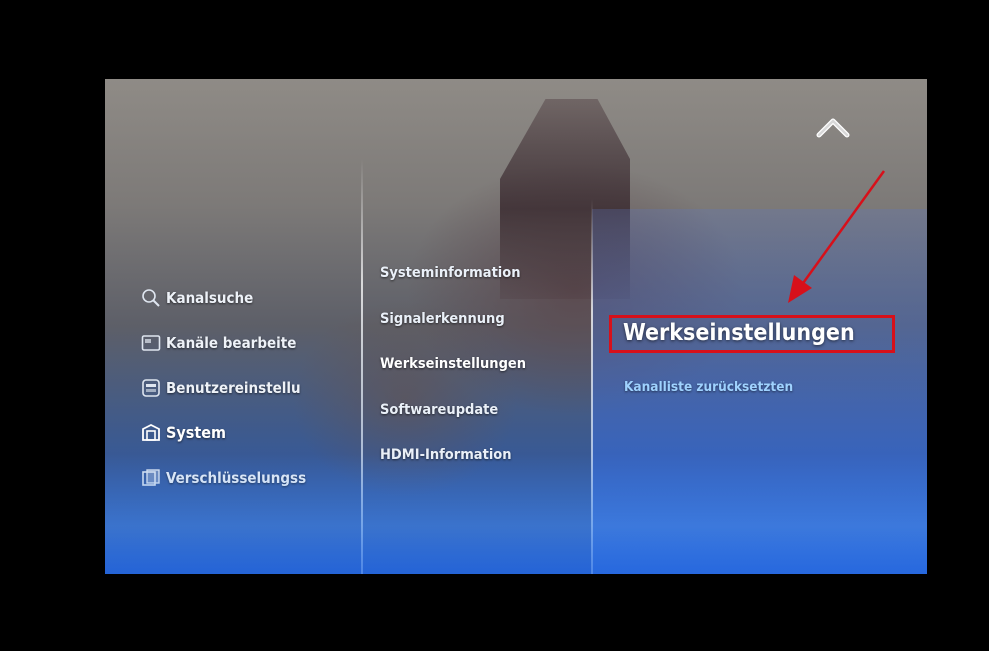 This screenshot has width=989, height=651. I want to click on option-kanalliste-zuruecksetzen: Kanalliste zurücksetzten, so click(708, 387).